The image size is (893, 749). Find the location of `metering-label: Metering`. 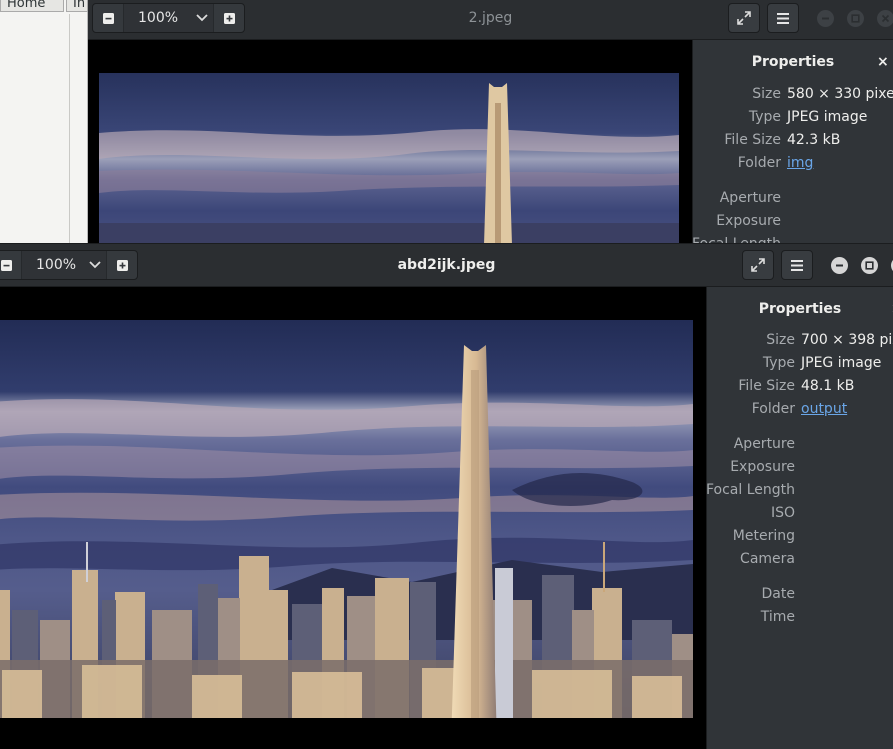

metering-label: Metering is located at coordinates (763, 536).